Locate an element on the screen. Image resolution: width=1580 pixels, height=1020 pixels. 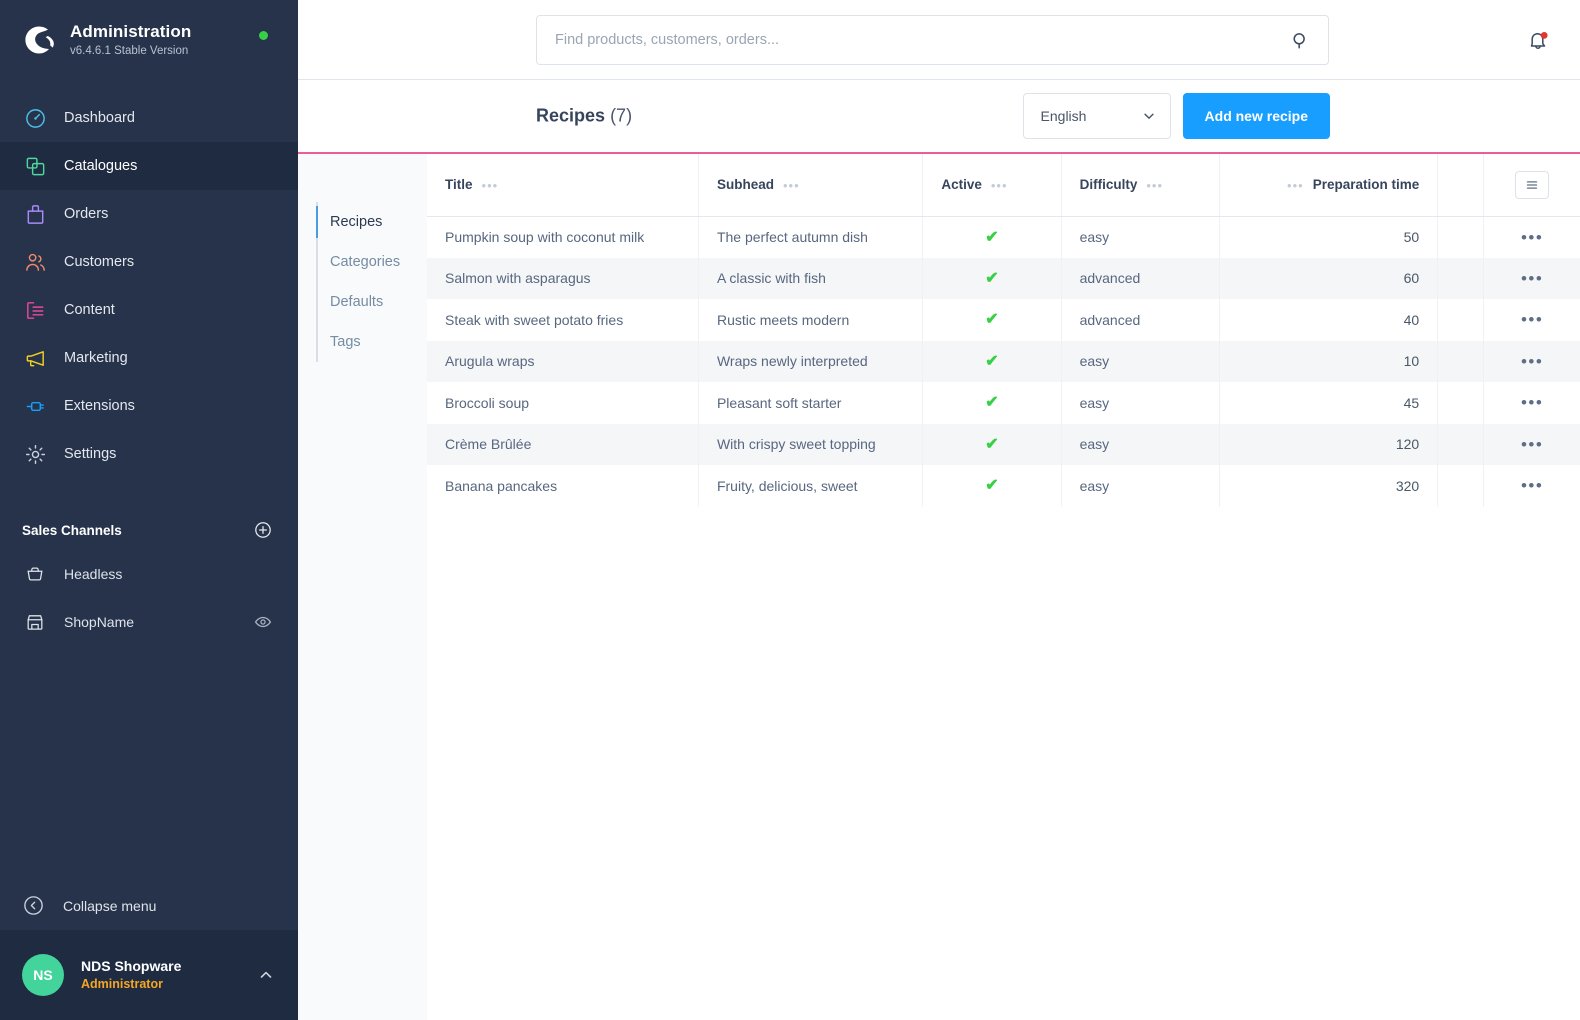
cell-preparation-time: 50 is located at coordinates (1329, 237).